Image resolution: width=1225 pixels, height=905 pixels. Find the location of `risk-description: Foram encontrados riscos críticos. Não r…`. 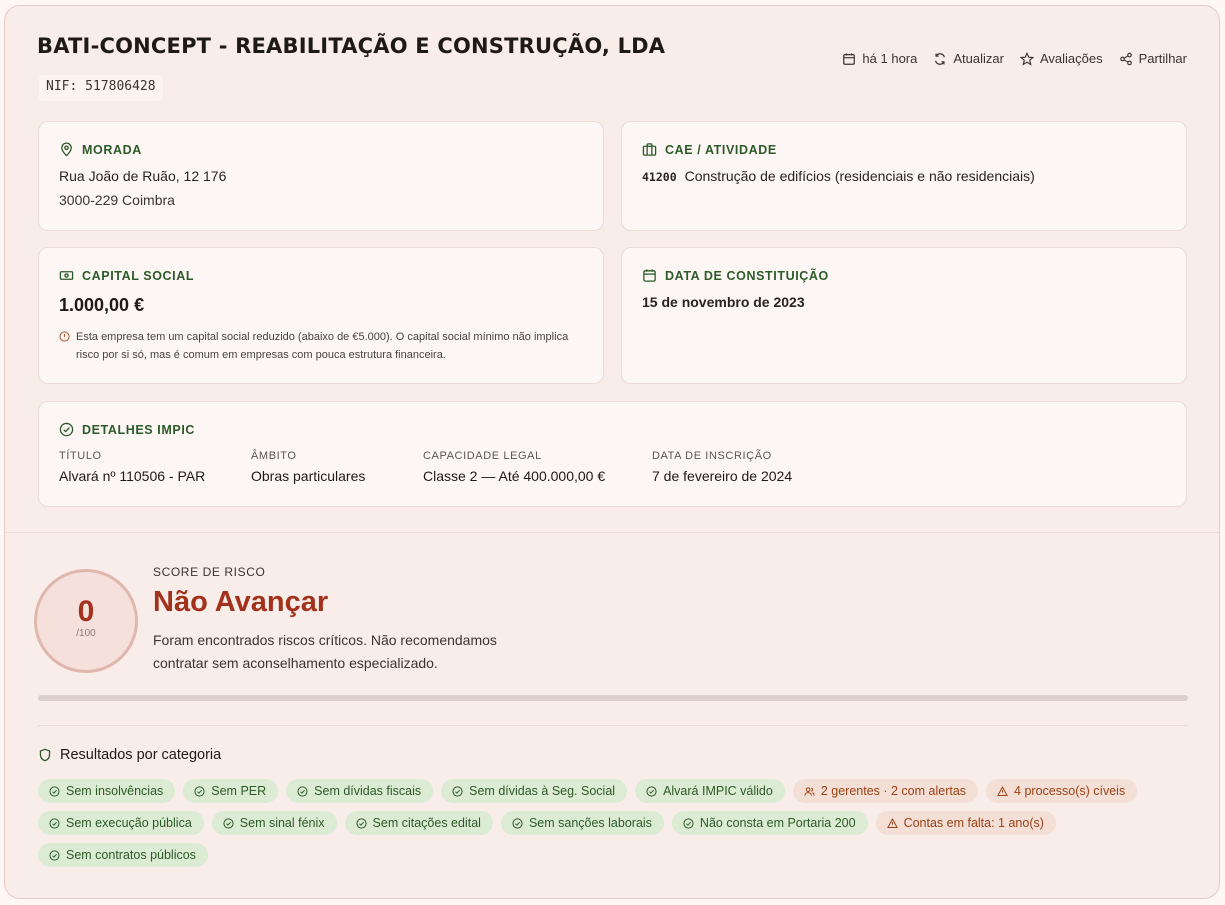

risk-description: Foram encontrados riscos críticos. Não r… is located at coordinates (325, 651).